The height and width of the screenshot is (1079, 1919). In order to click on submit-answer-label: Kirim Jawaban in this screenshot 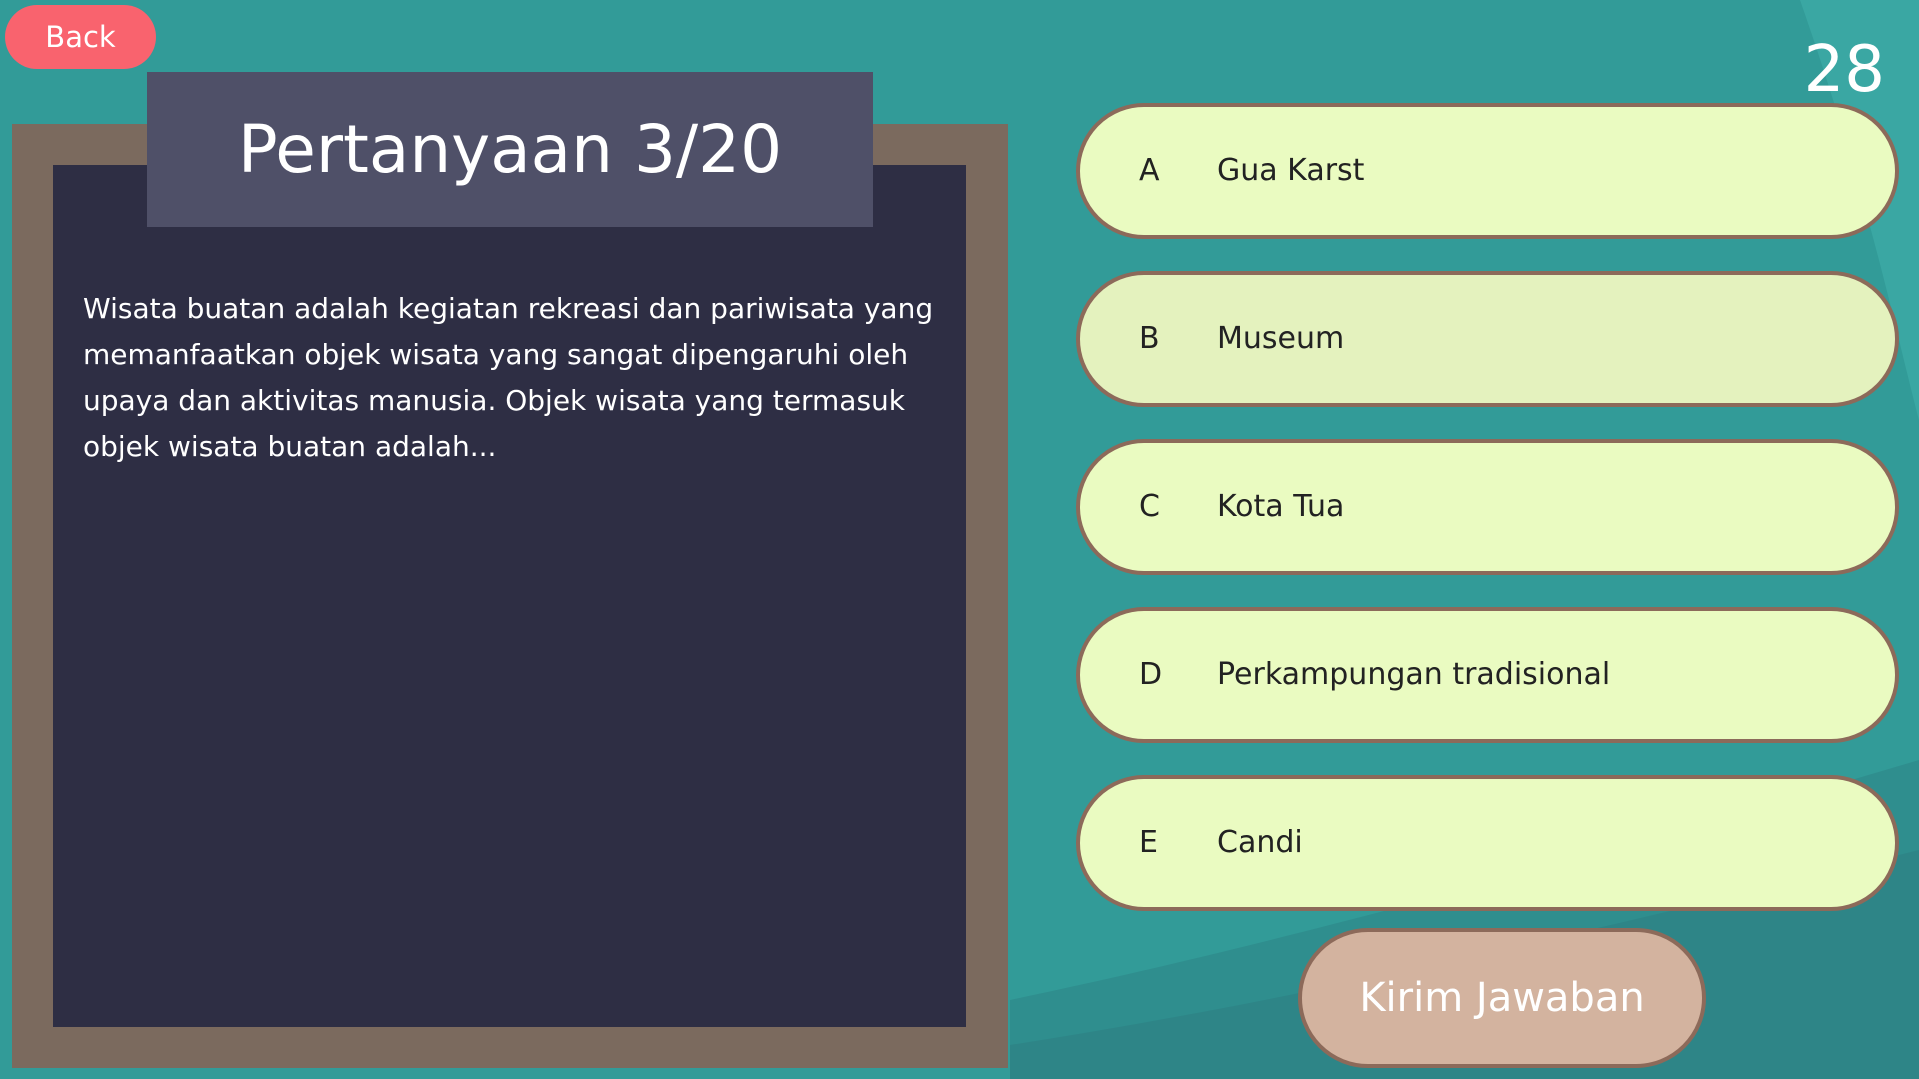, I will do `click(1502, 998)`.